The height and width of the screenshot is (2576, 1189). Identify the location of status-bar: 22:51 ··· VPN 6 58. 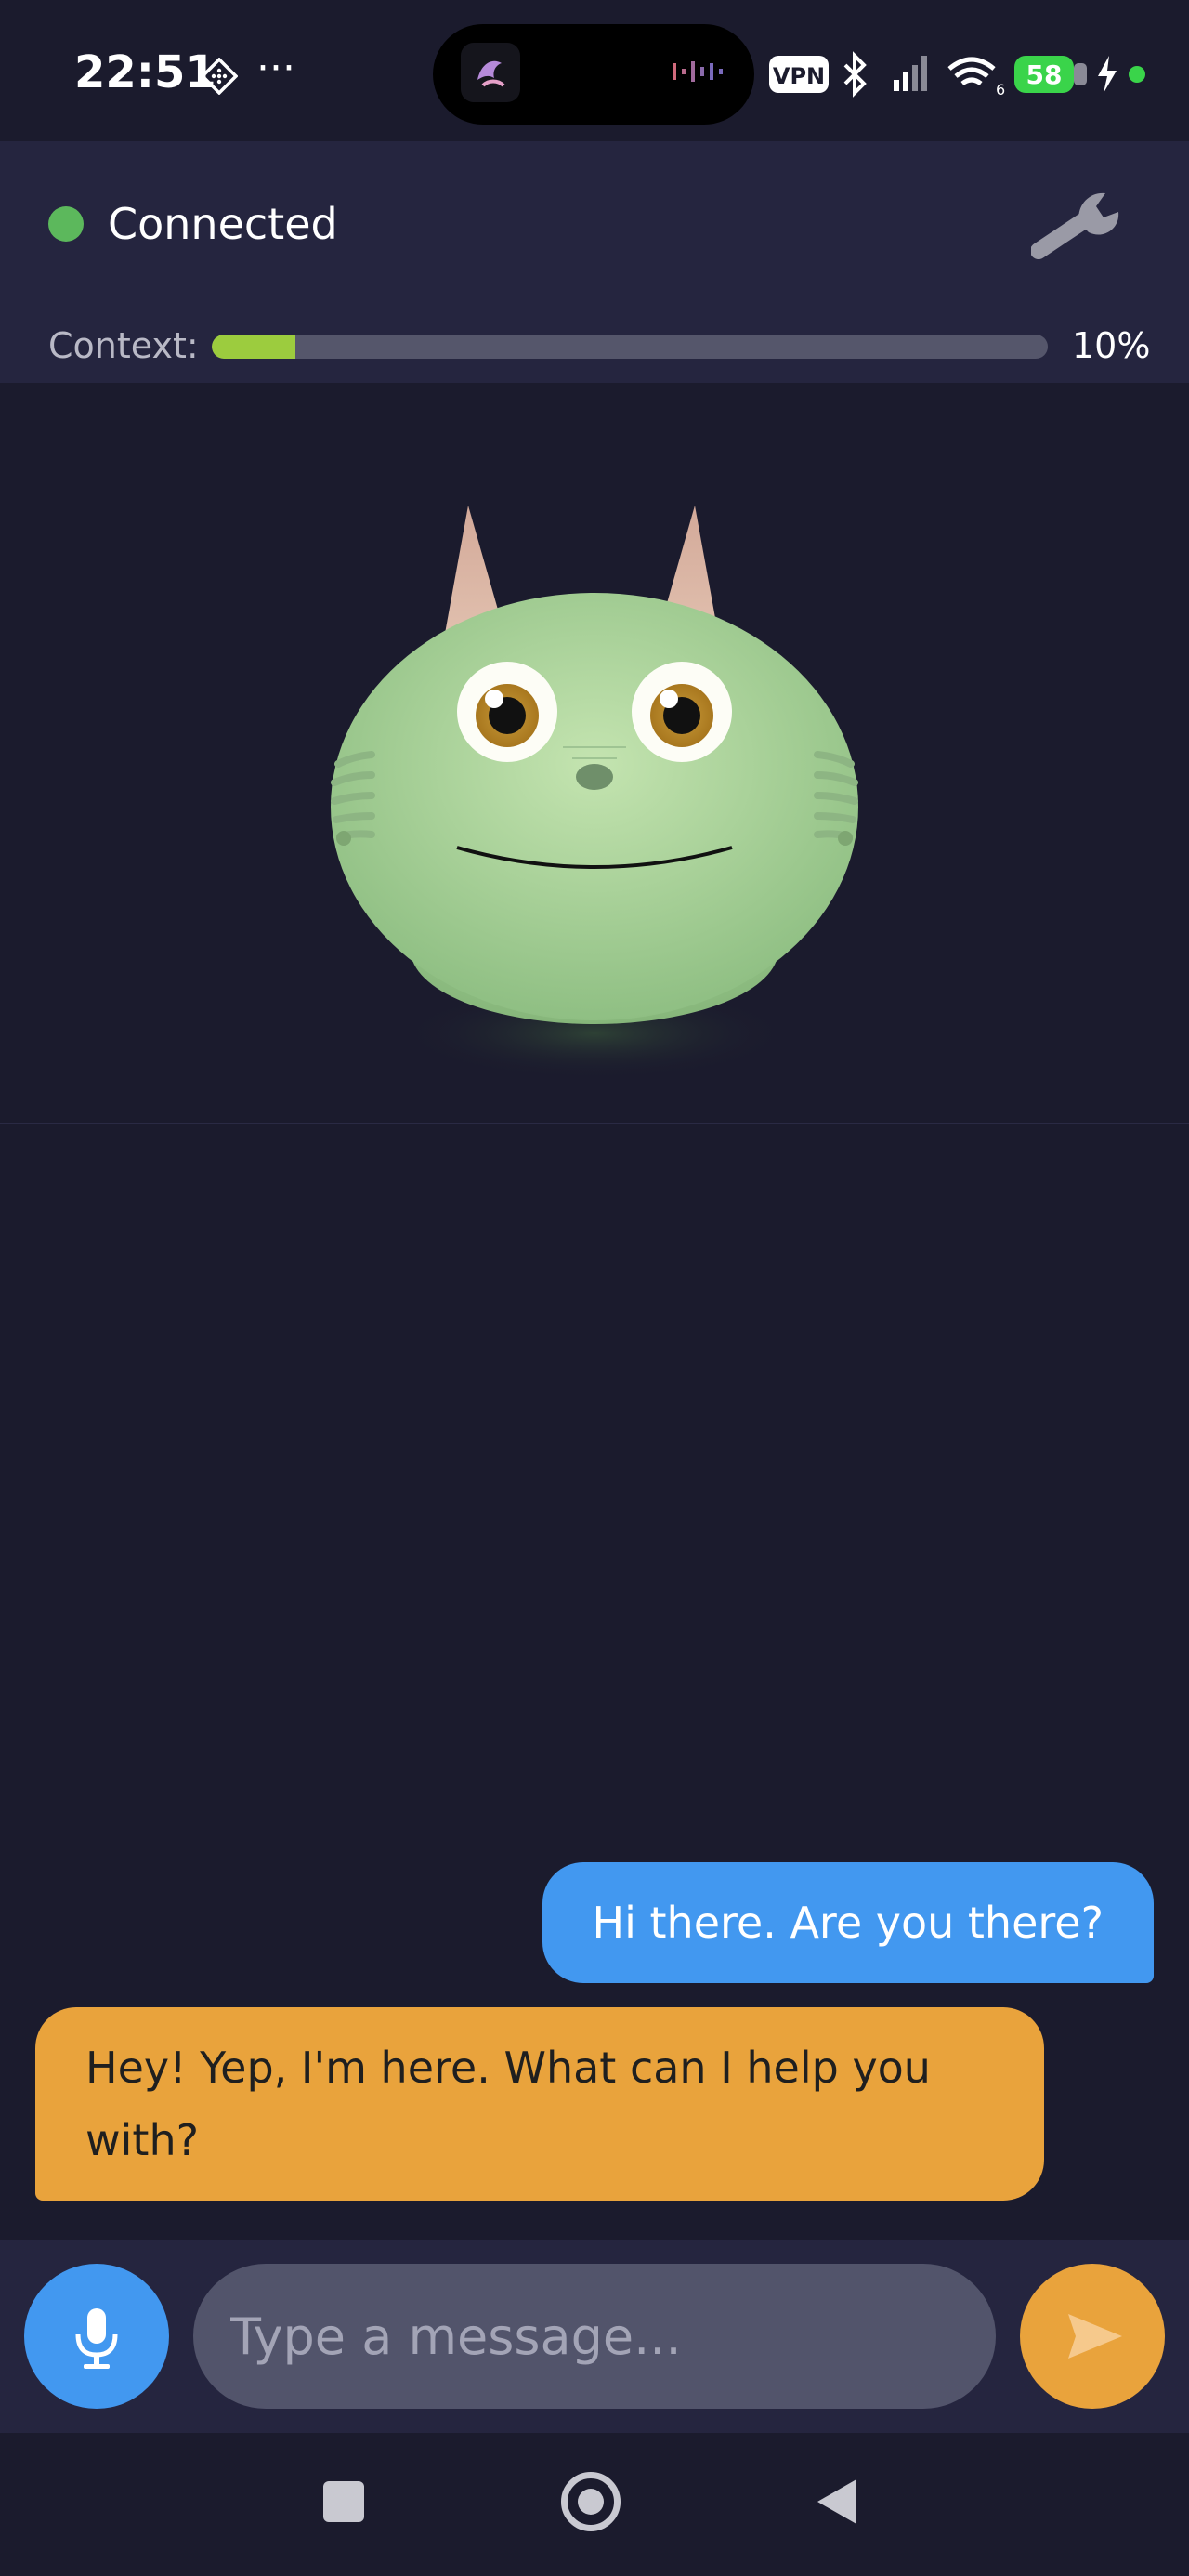
(594, 70).